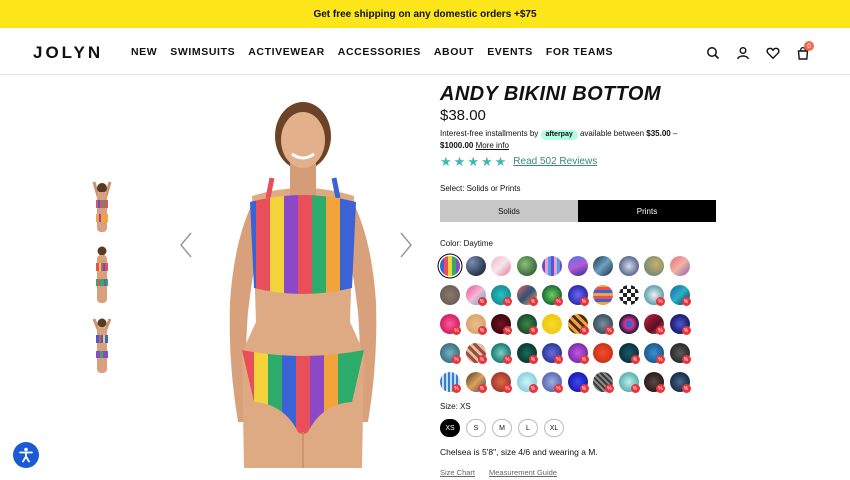 The image size is (850, 480). What do you see at coordinates (286, 52) in the screenshot?
I see `nav-activewear: ACTIVEWEAR` at bounding box center [286, 52].